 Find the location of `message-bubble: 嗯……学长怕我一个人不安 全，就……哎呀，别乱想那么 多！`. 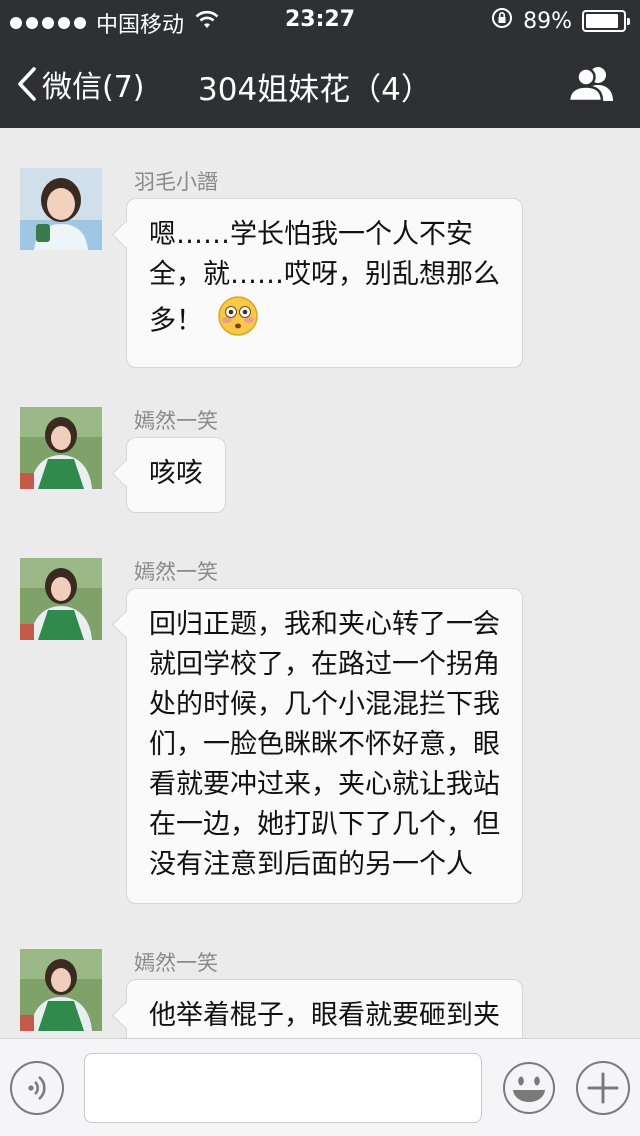

message-bubble: 嗯……学长怕我一个人不安 全，就……哎呀，别乱想那么 多！ is located at coordinates (324, 283).